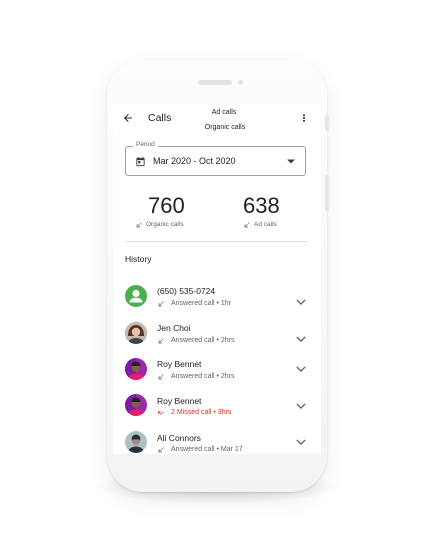  What do you see at coordinates (145, 144) in the screenshot?
I see `period-label: Period` at bounding box center [145, 144].